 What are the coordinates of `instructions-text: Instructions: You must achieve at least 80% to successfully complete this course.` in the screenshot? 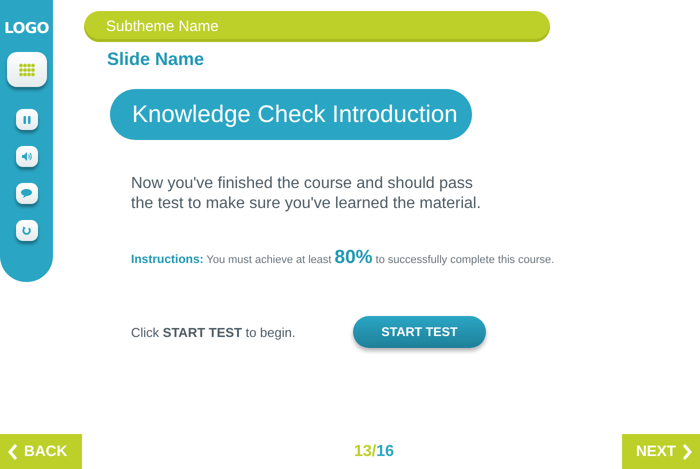 It's located at (343, 258).